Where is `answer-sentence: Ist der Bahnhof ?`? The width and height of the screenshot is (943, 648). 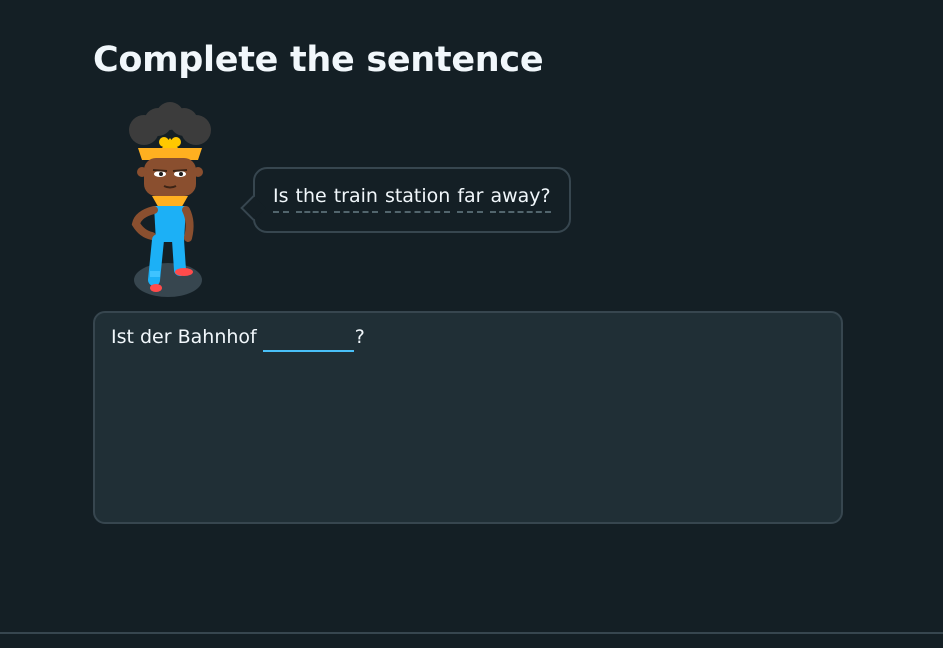 answer-sentence: Ist der Bahnhof ? is located at coordinates (238, 339).